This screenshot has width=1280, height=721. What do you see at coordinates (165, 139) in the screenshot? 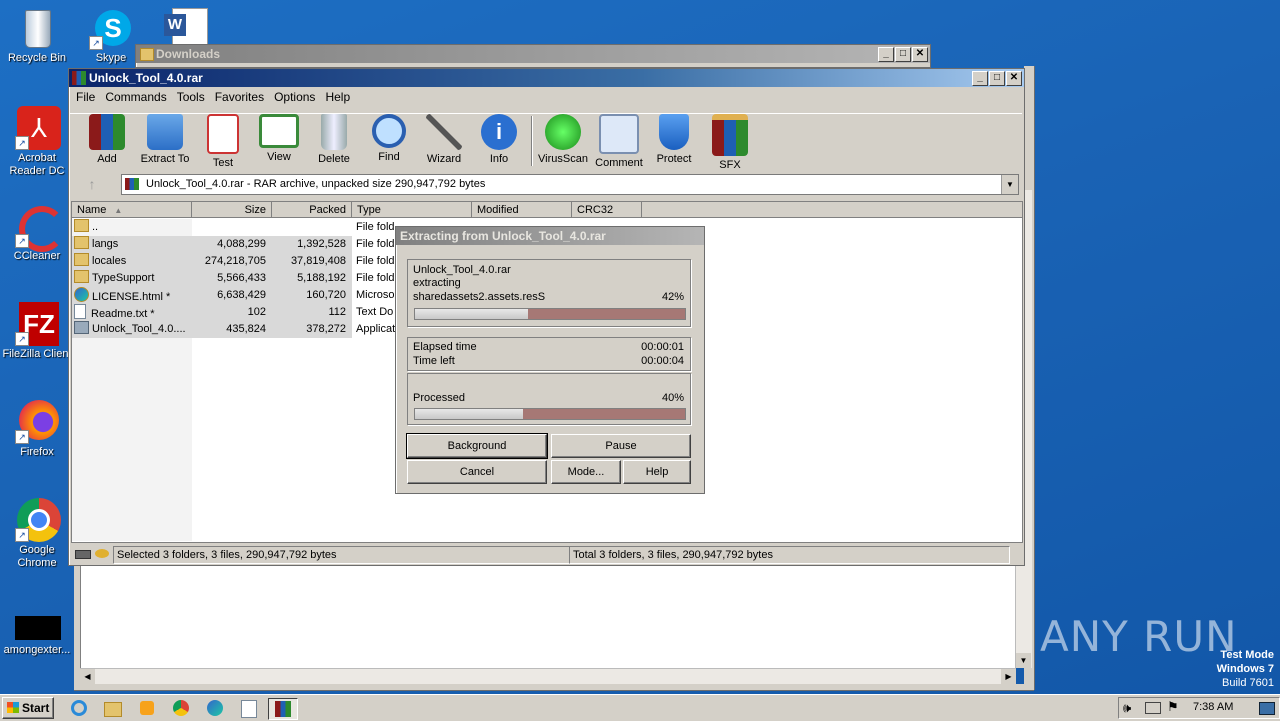
I see `extract-to-button: Extract To` at bounding box center [165, 139].